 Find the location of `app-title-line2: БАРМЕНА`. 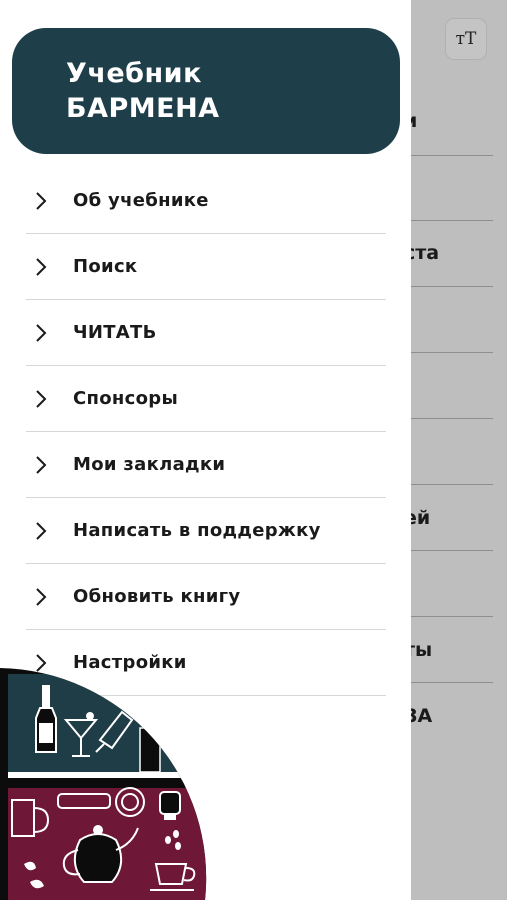

app-title-line2: БАРМЕНА is located at coordinates (143, 108).